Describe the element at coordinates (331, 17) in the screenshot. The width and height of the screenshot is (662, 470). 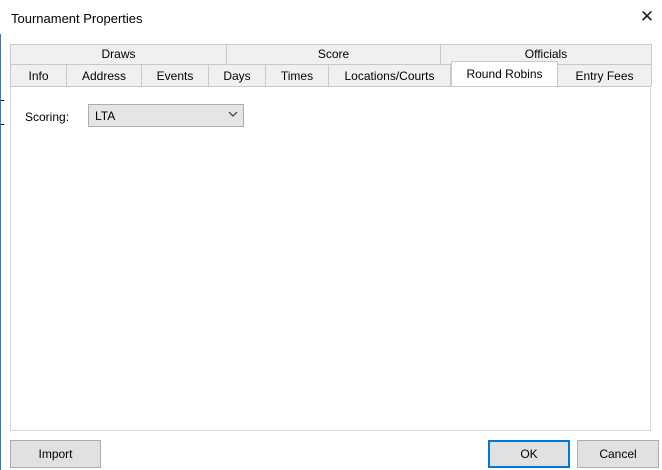
I see `title-bar: Tournament Properties ✕` at that location.